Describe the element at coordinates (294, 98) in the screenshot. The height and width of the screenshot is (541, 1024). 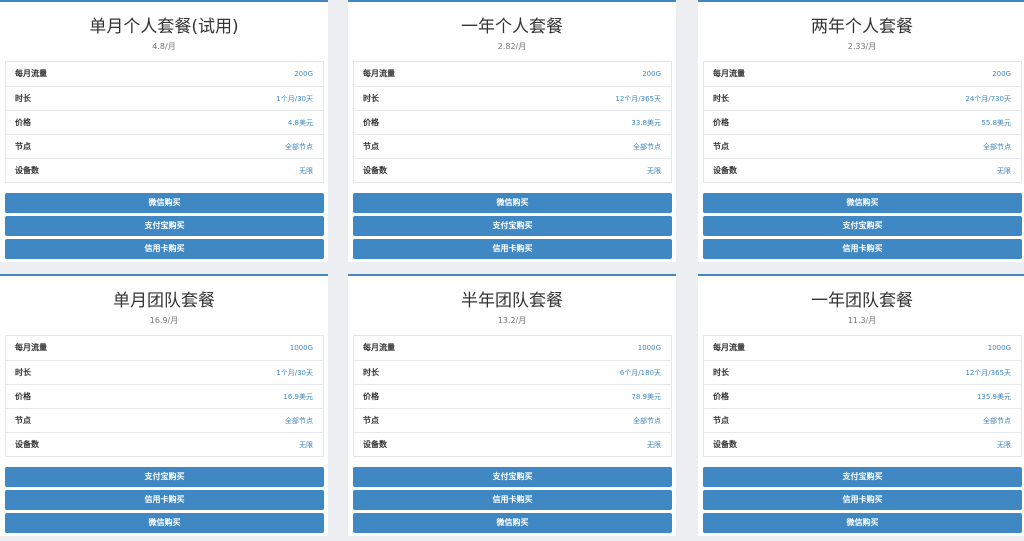
I see `spec-value: 1个月/30天` at that location.